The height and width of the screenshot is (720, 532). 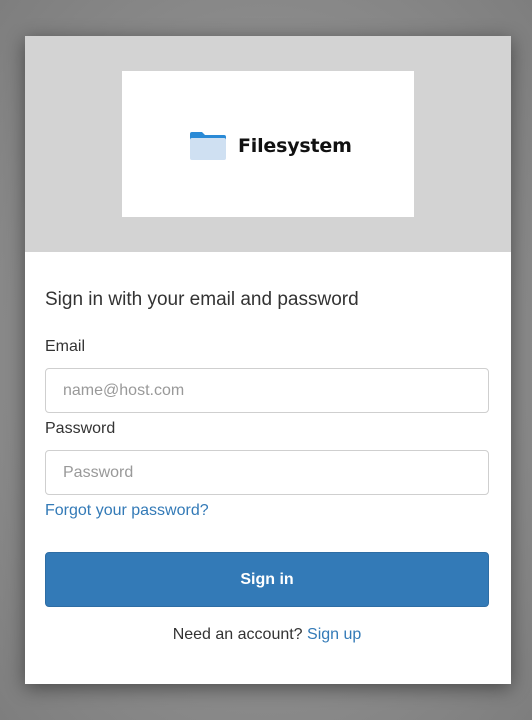 What do you see at coordinates (237, 634) in the screenshot?
I see `signup-prompt-text: Need an account?` at bounding box center [237, 634].